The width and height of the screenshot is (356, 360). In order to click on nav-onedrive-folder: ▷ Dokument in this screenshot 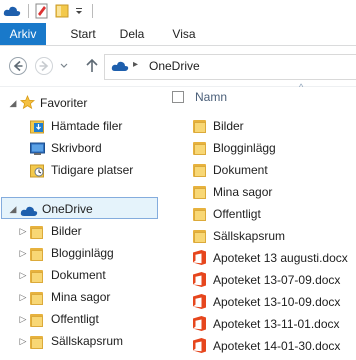, I will do `click(80, 275)`.